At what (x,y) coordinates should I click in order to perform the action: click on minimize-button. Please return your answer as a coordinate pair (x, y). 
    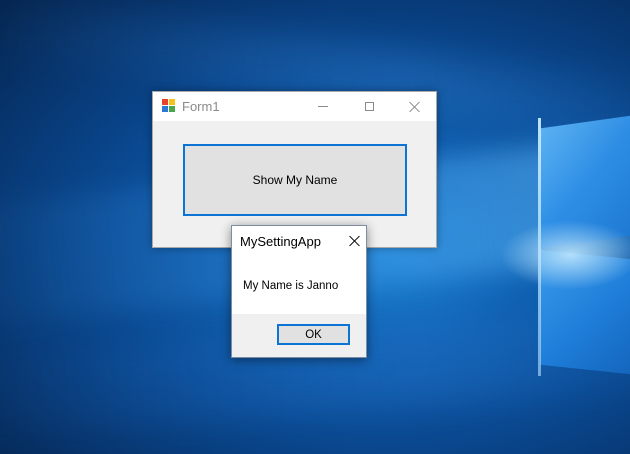
    Looking at the image, I should click on (323, 106).